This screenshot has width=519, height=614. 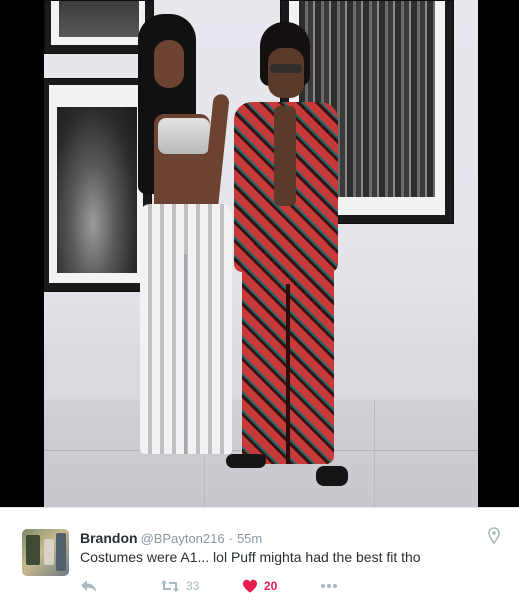 I want to click on retweet-icon, so click(x=170, y=586).